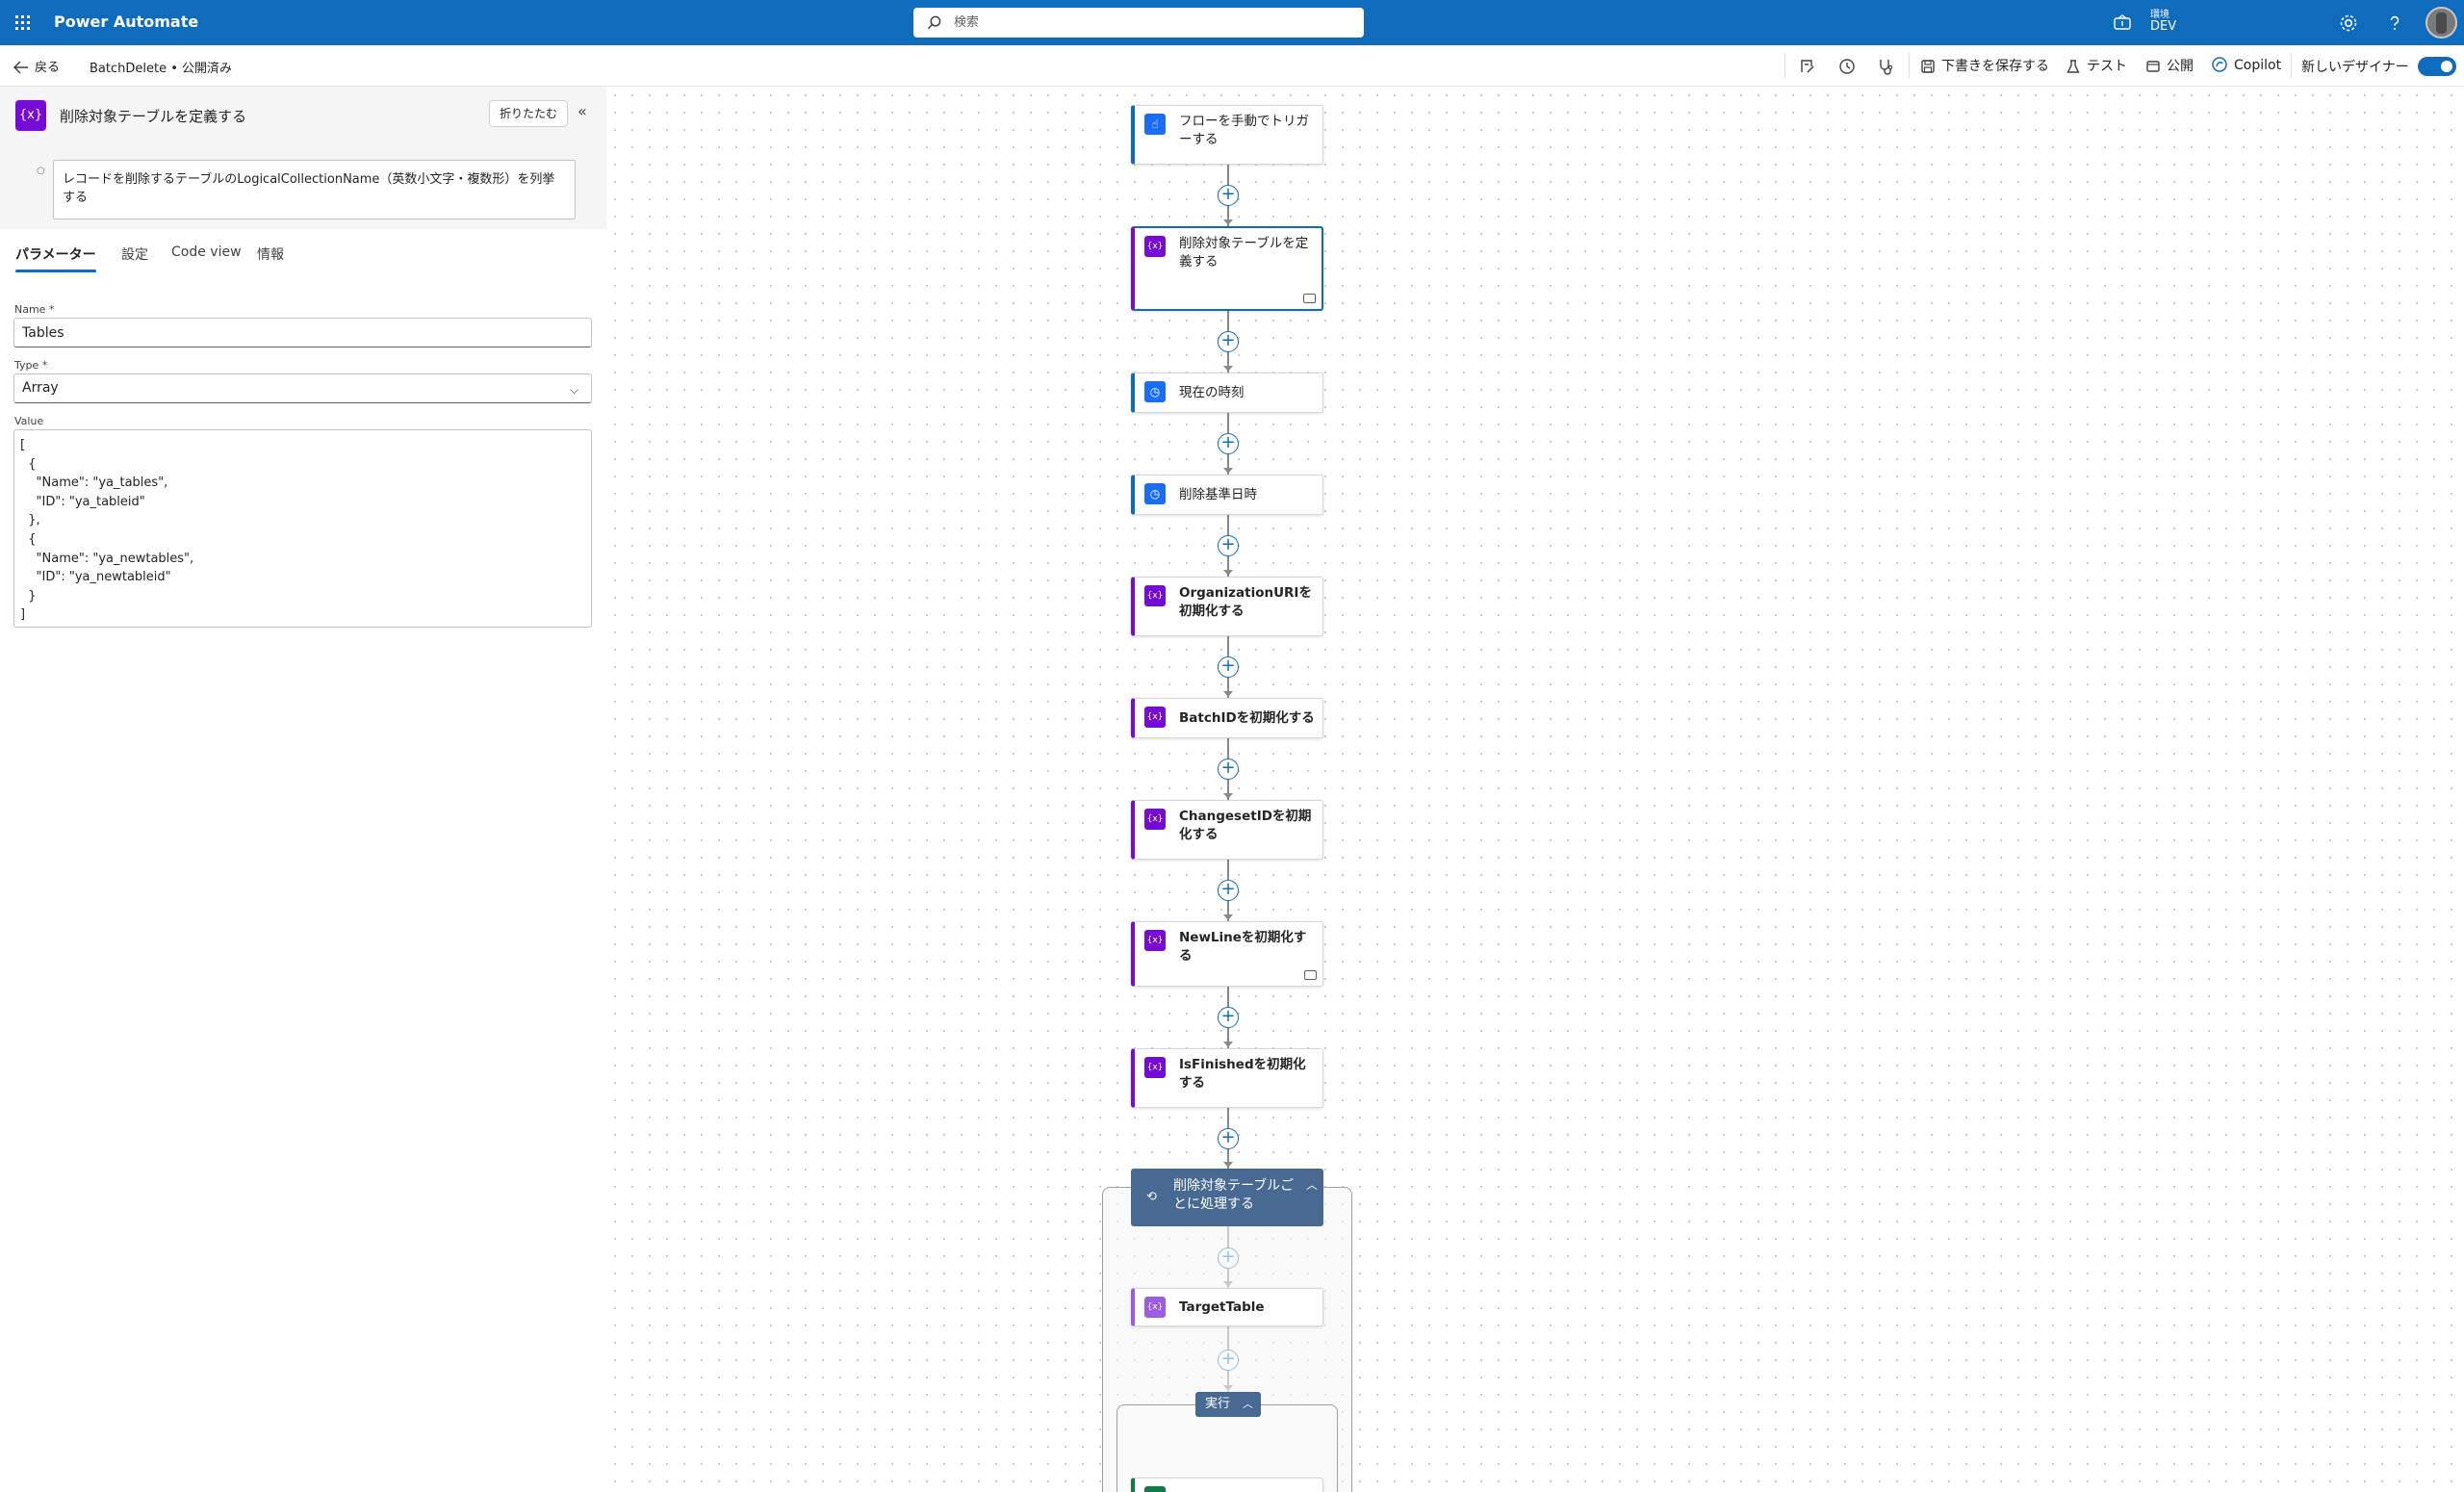 This screenshot has width=2464, height=1492. I want to click on flow-step-card: ☝ フローを手動でトリガーする, so click(1227, 135).